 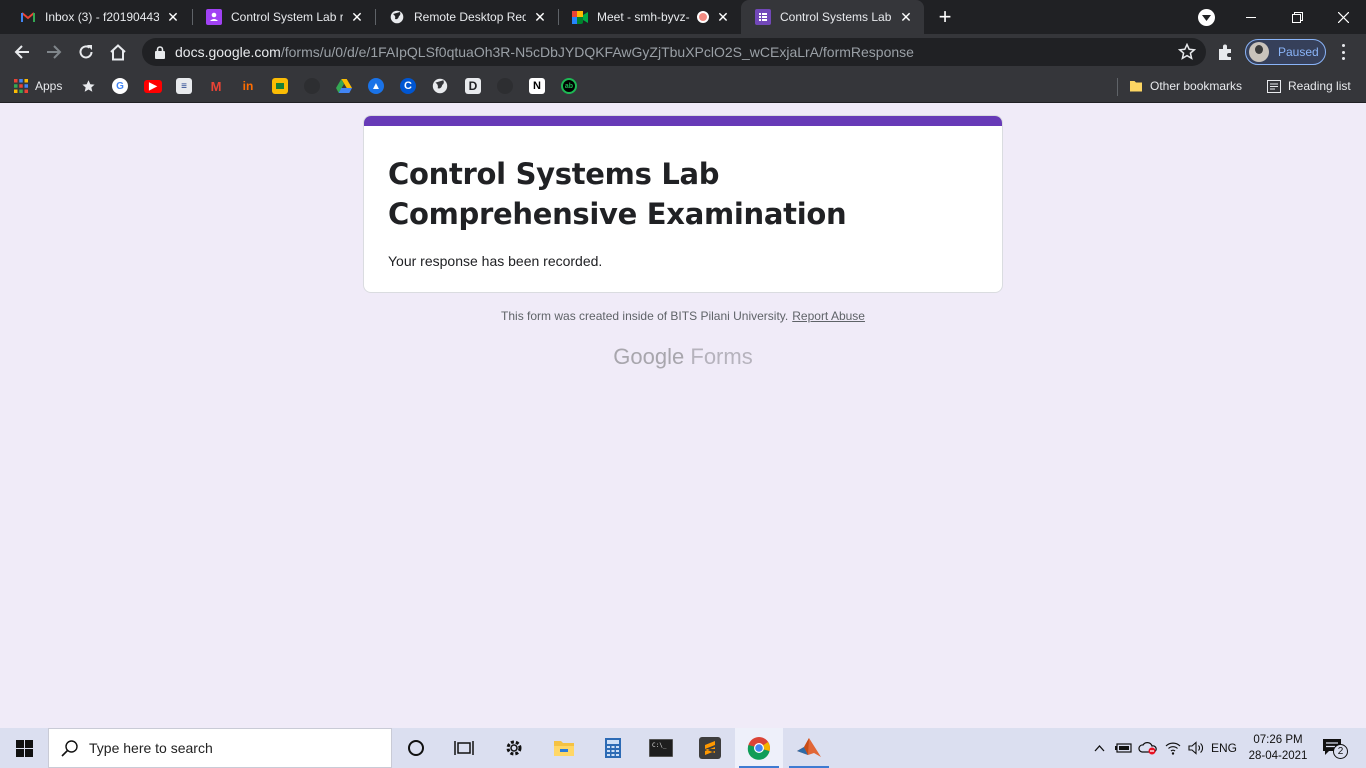 I want to click on forward-button, so click(x=54, y=52).